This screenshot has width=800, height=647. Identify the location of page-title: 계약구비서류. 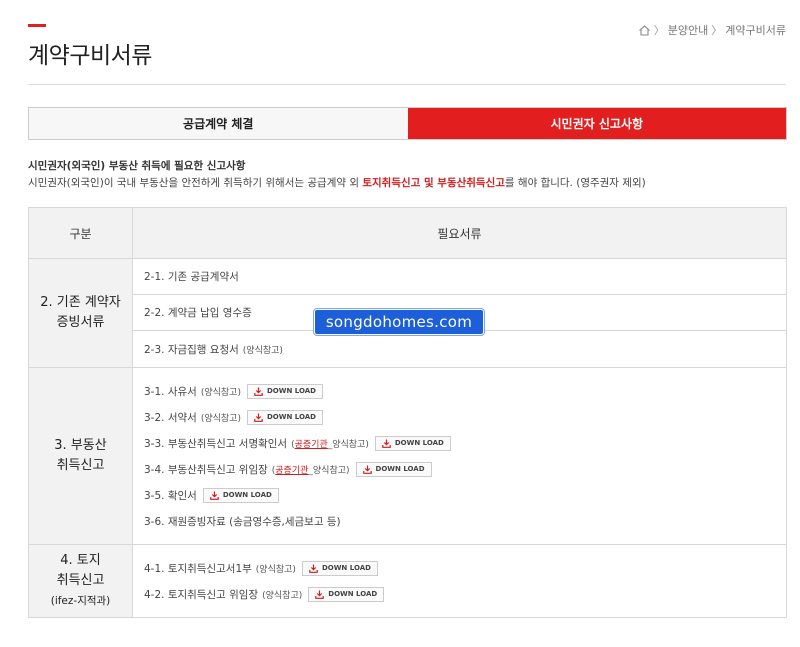
(90, 56).